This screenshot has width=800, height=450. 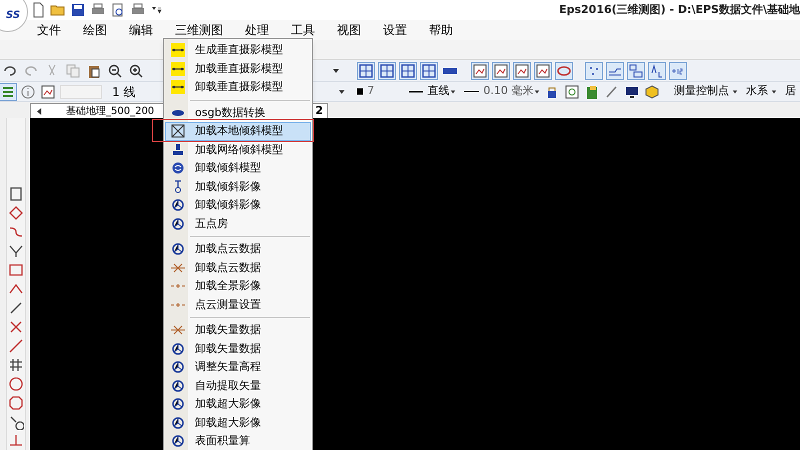 I want to click on stamp-icon, so click(x=178, y=149).